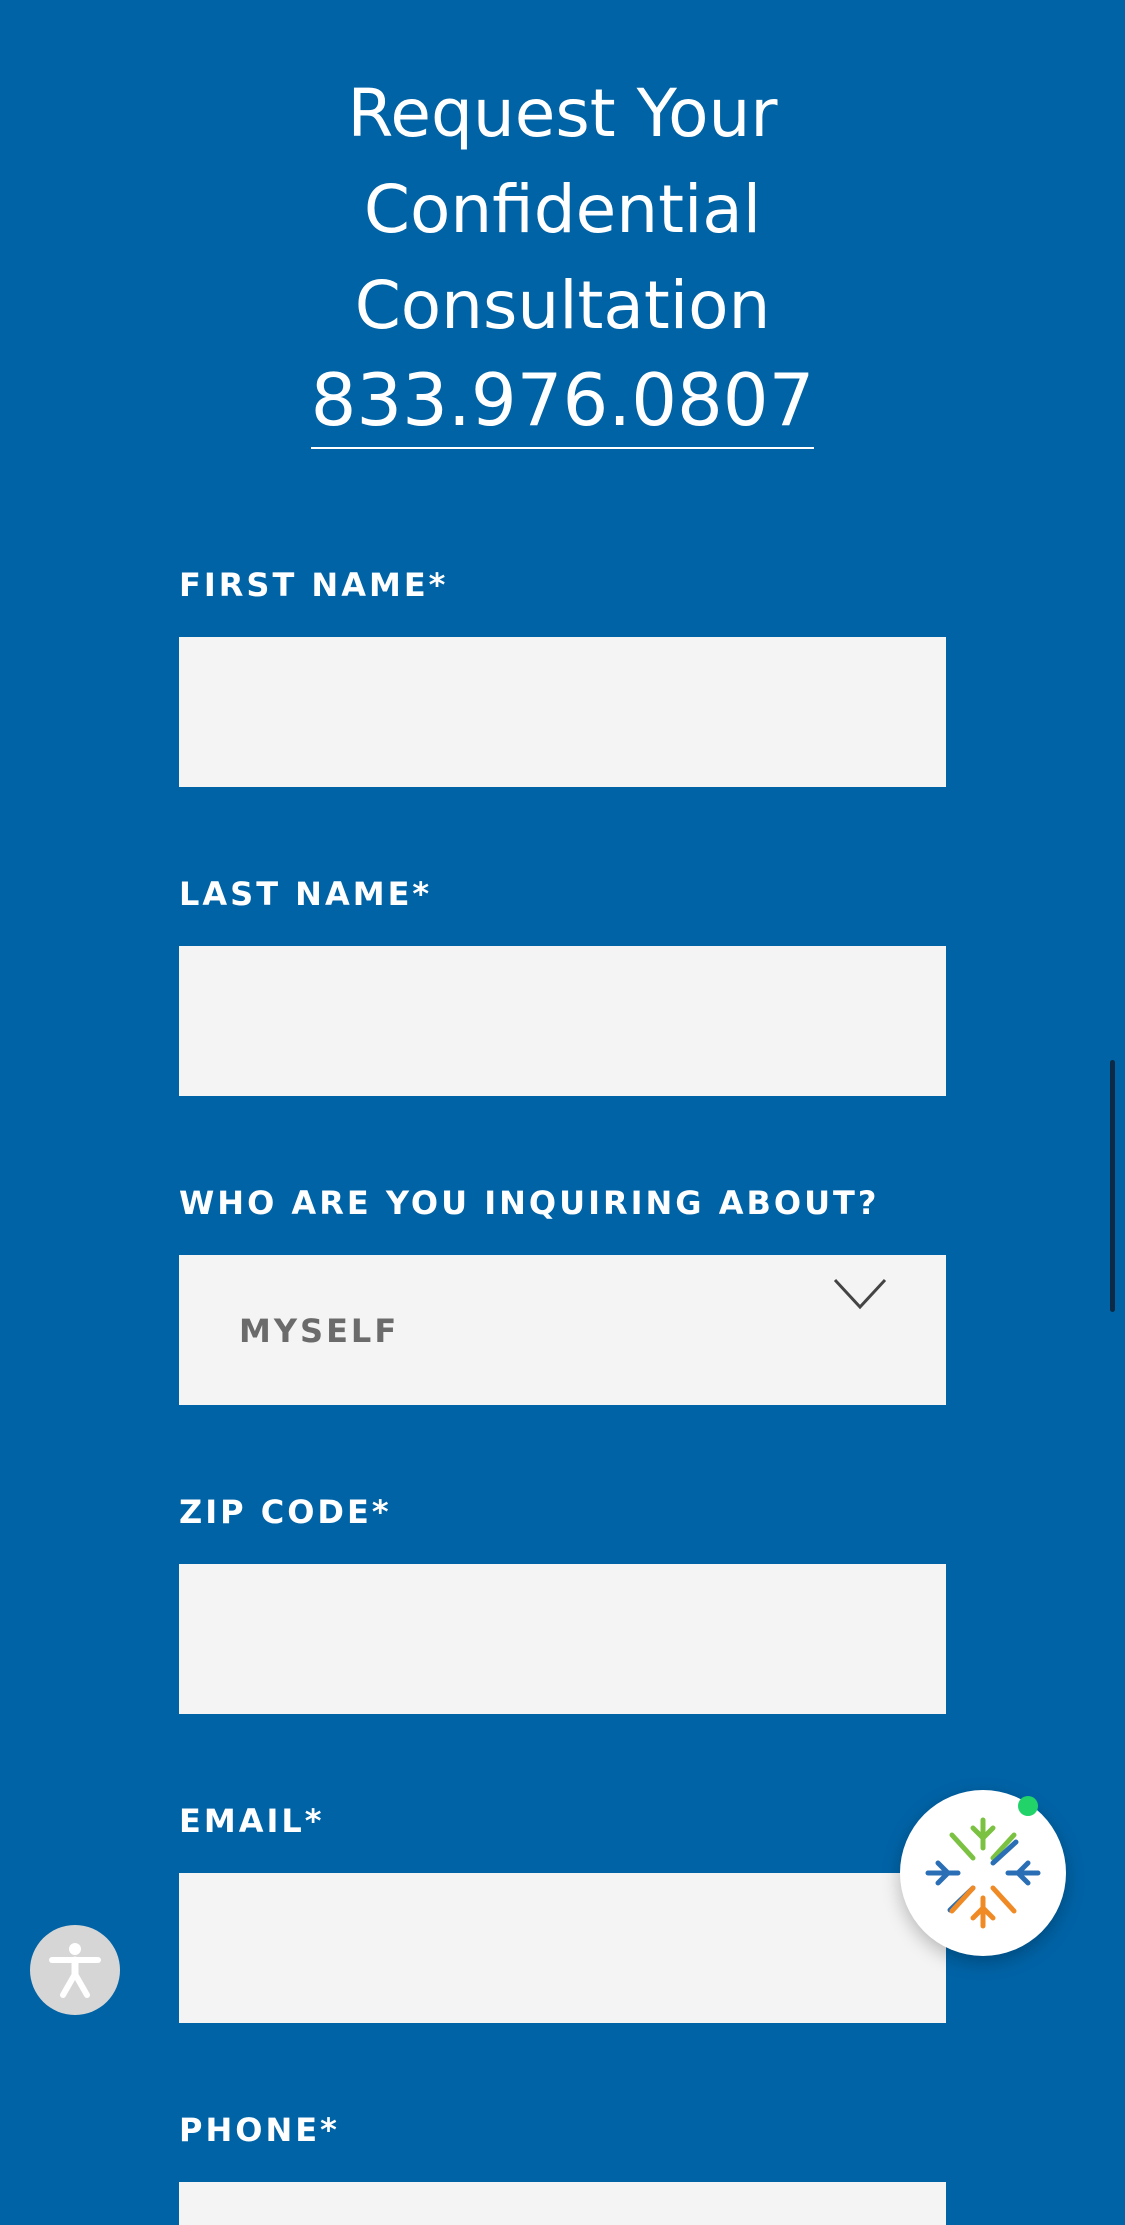  Describe the element at coordinates (562, 1021) in the screenshot. I see `last-name-input` at that location.